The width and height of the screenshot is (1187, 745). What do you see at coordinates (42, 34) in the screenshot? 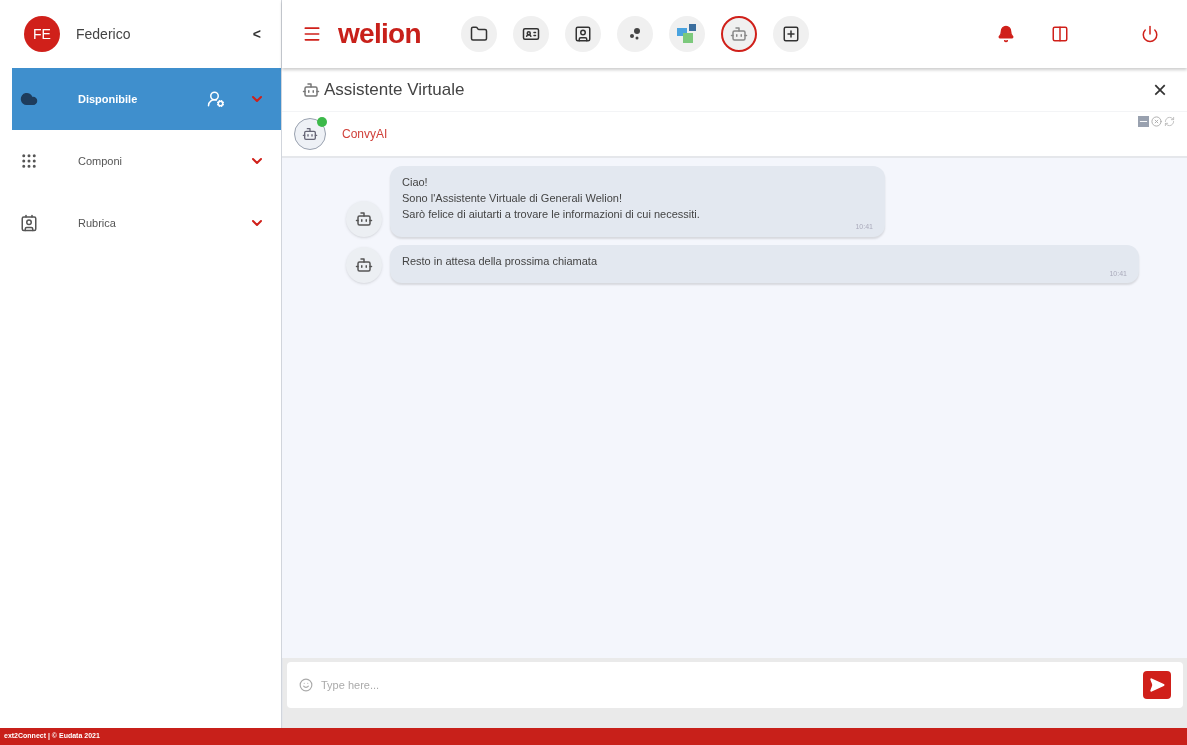
I see `user-avatar: FE` at bounding box center [42, 34].